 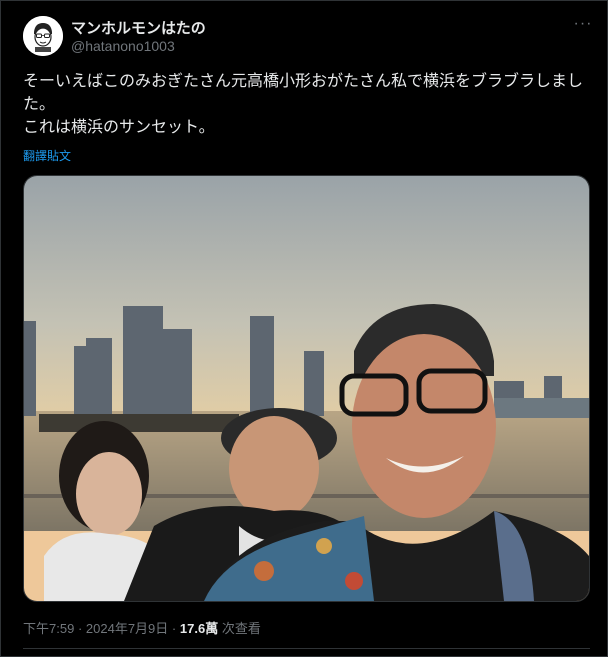 I want to click on post-date: 2024年7月9日, so click(x=127, y=628).